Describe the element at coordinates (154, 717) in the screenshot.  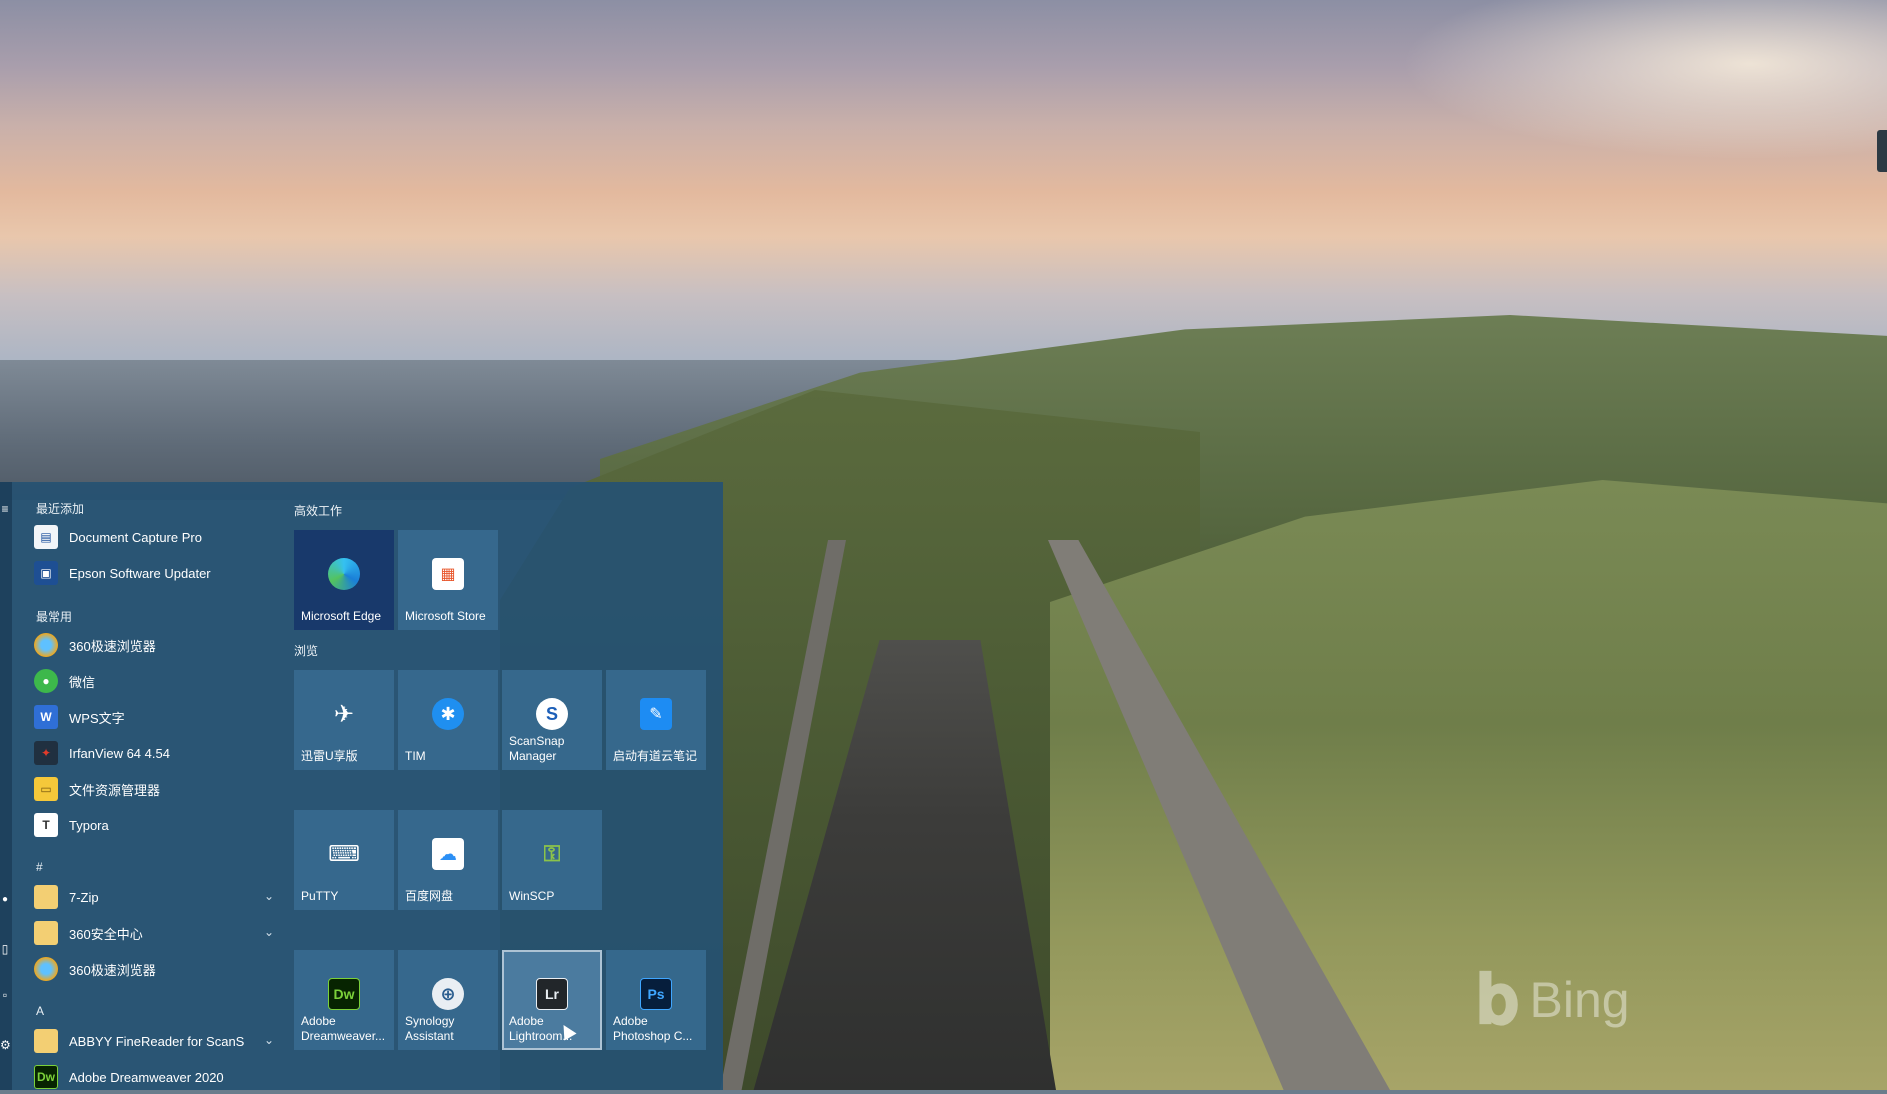
I see `app-item-wps: W WPS文字` at that location.